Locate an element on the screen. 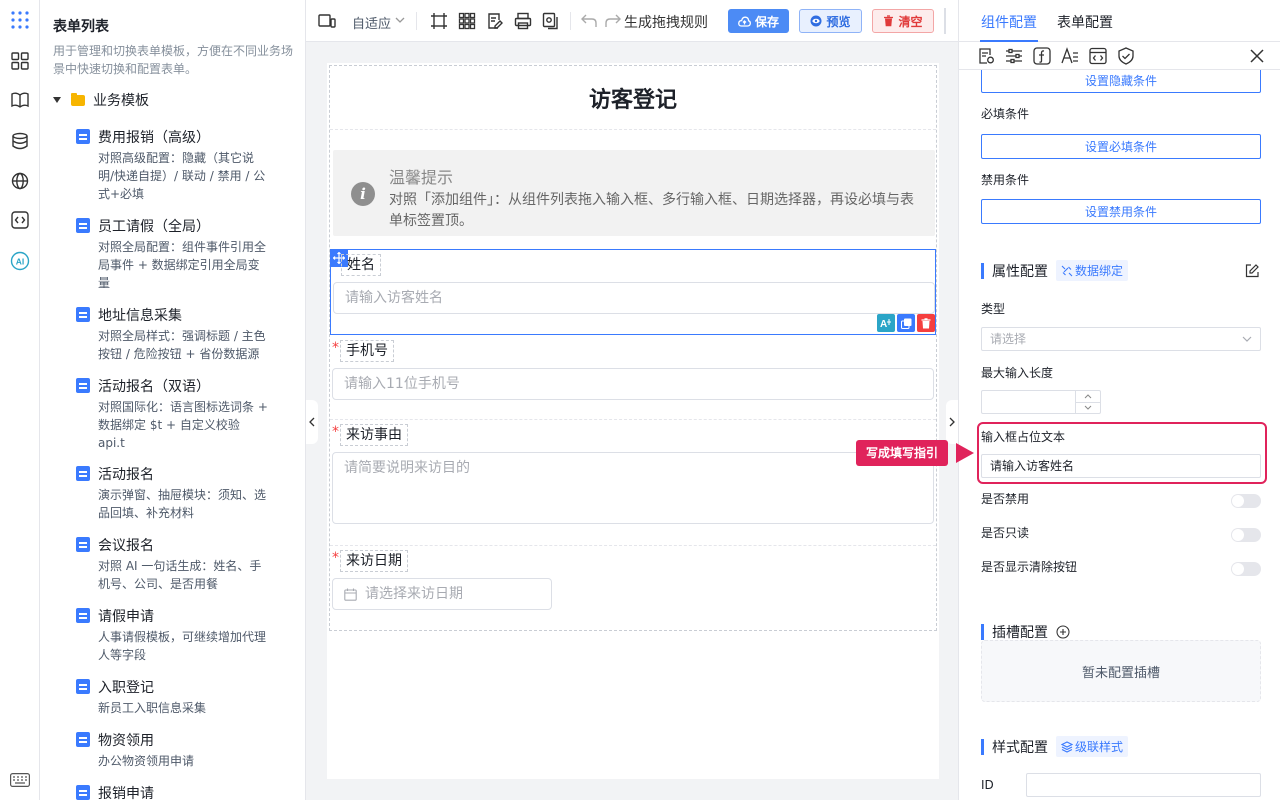 The height and width of the screenshot is (800, 1280). save-button: 保存 is located at coordinates (758, 21).